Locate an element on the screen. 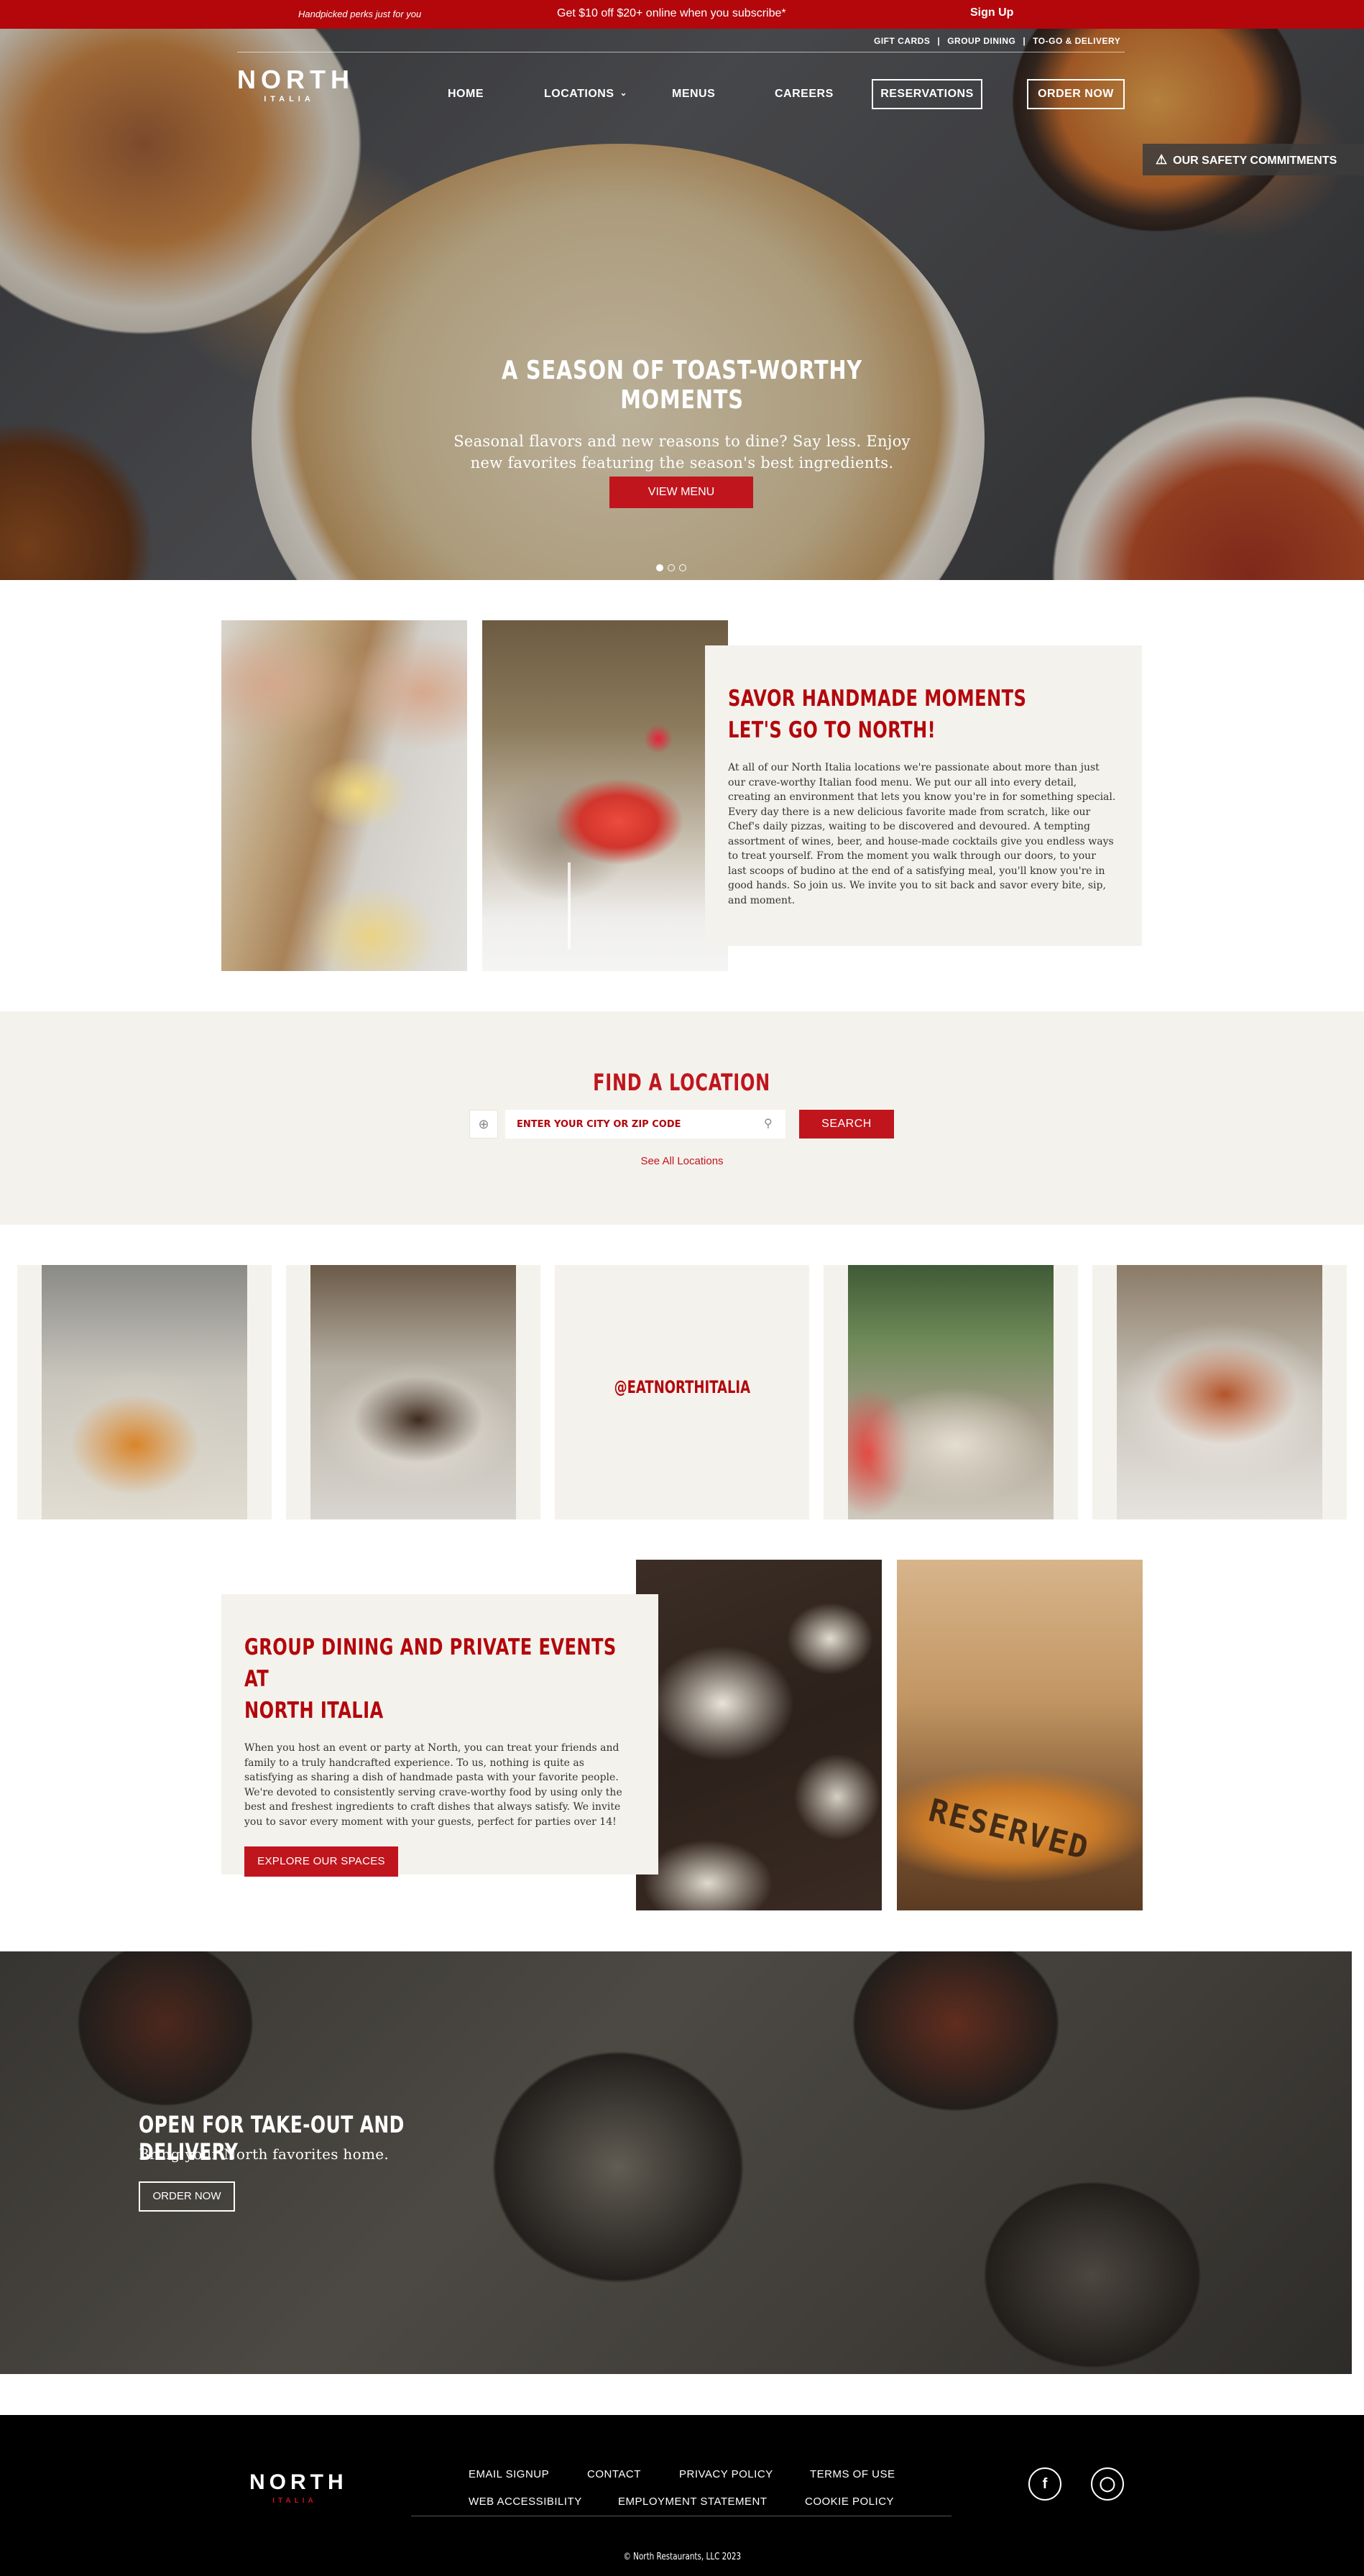  intro-title: SAVOR HANDMADE MOMENTS LET'S GO TO NORTH! is located at coordinates (919, 714).